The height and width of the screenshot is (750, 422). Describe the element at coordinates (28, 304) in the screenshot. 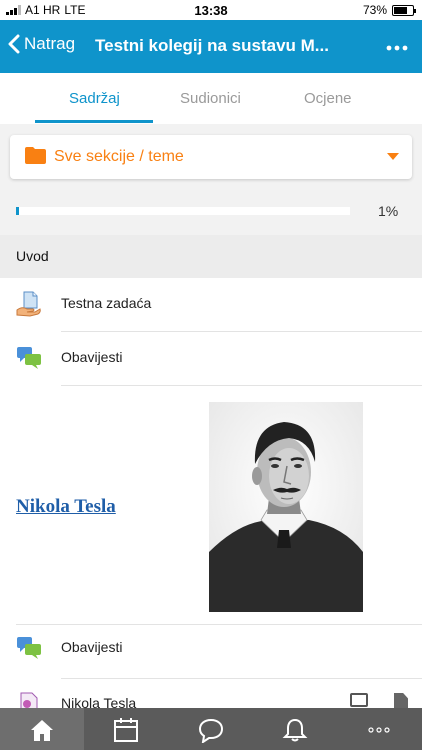

I see `assignment-icon` at that location.